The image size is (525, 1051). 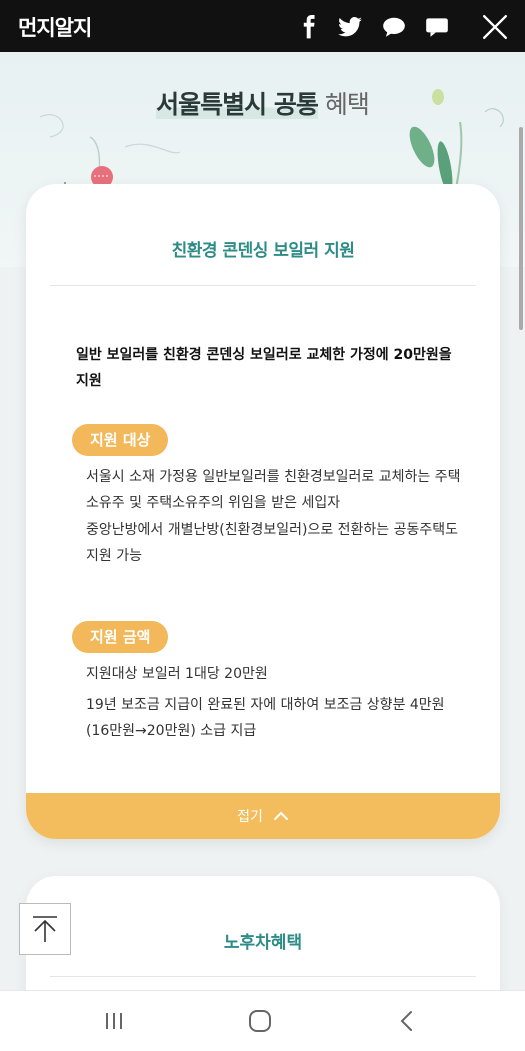 What do you see at coordinates (55, 27) in the screenshot?
I see `app-logo: 먼지알지` at bounding box center [55, 27].